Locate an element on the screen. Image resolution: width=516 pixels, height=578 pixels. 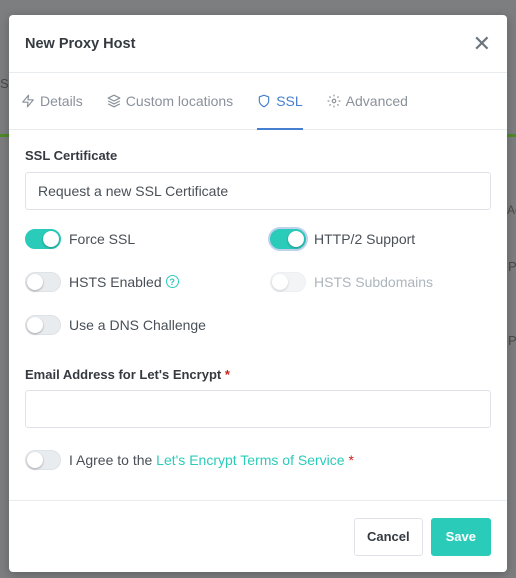
tab-label: Advanced is located at coordinates (376, 101).